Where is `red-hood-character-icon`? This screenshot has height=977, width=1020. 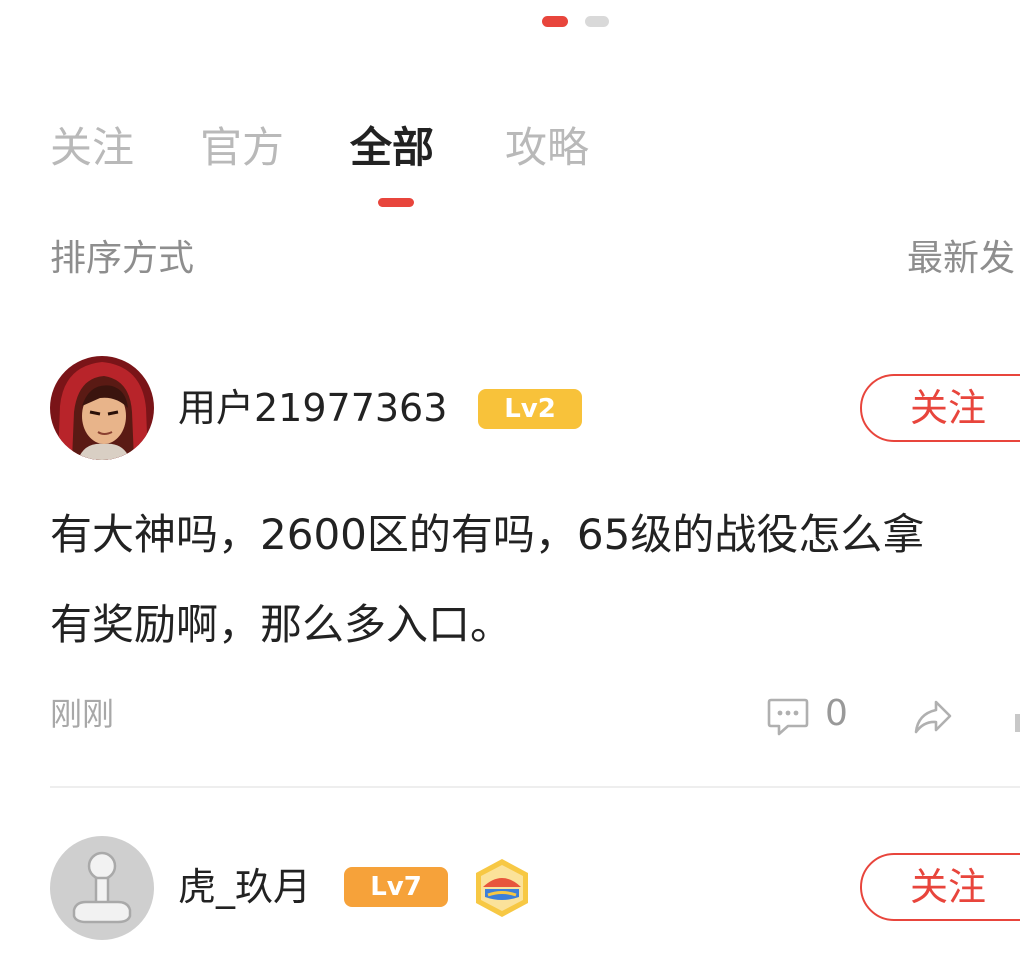 red-hood-character-icon is located at coordinates (102, 408).